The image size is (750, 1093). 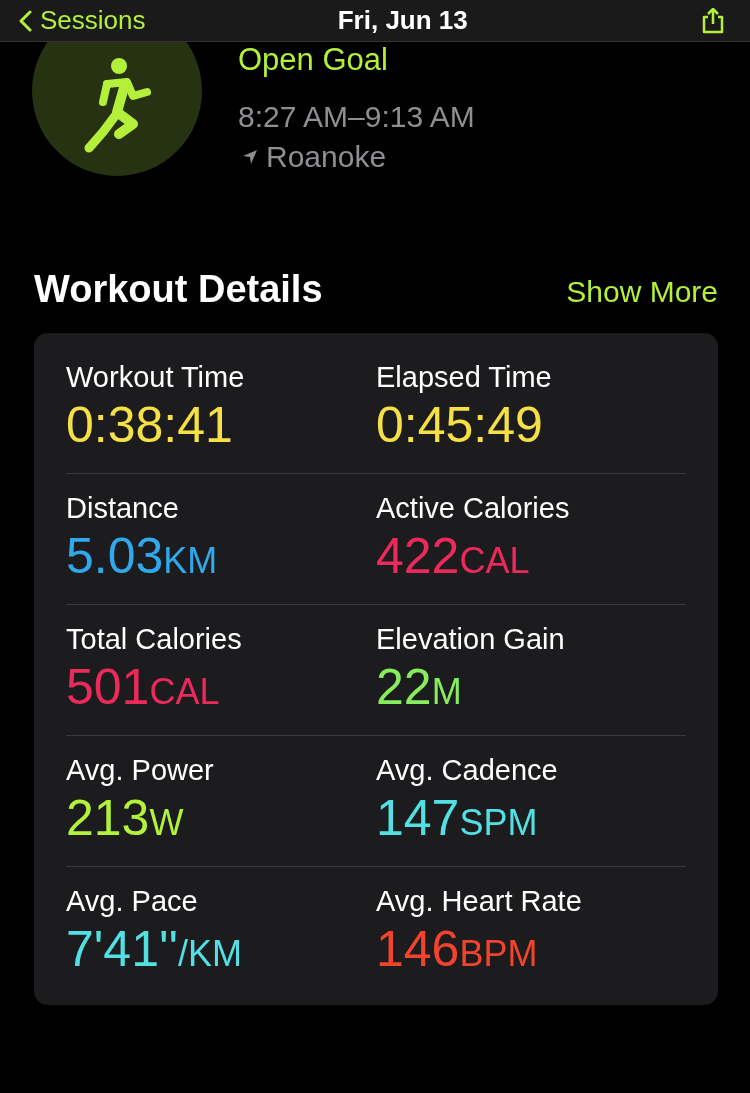 I want to click on workout-goal: Open Goal, so click(x=313, y=60).